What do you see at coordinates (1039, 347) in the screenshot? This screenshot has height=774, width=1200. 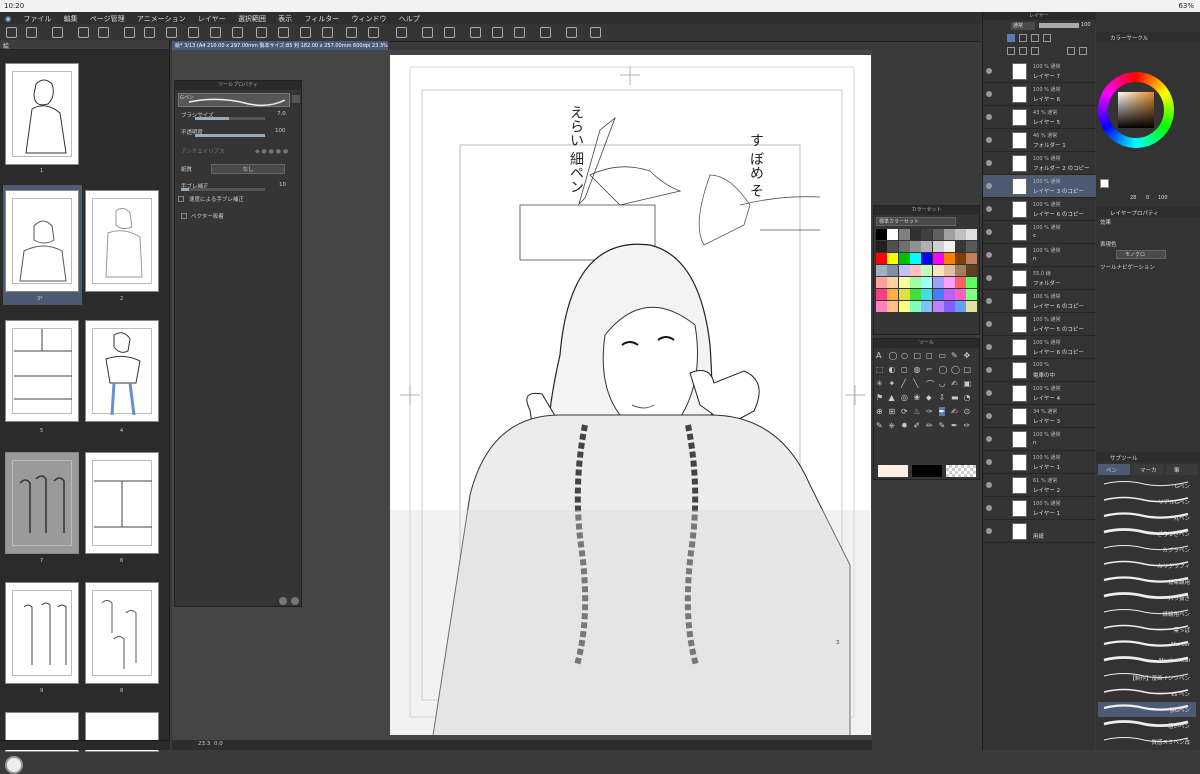 I see `layer-row: 100 % 通常 レイヤー 6 のコピー` at bounding box center [1039, 347].